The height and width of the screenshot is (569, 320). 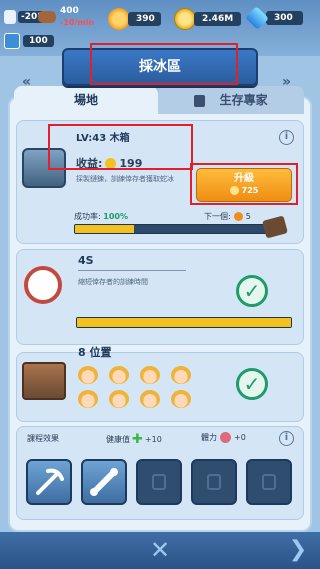 I want to click on course-label: 課程效果, so click(x=43, y=438).